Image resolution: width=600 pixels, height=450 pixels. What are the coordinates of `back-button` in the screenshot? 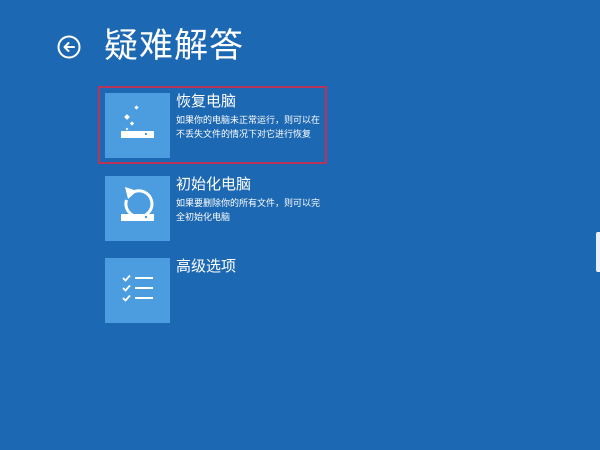 It's located at (69, 47).